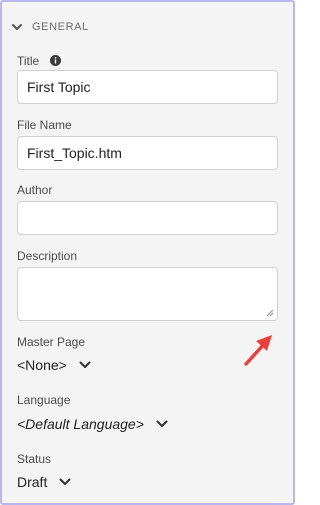  I want to click on status-dropdown: Draft, so click(44, 482).